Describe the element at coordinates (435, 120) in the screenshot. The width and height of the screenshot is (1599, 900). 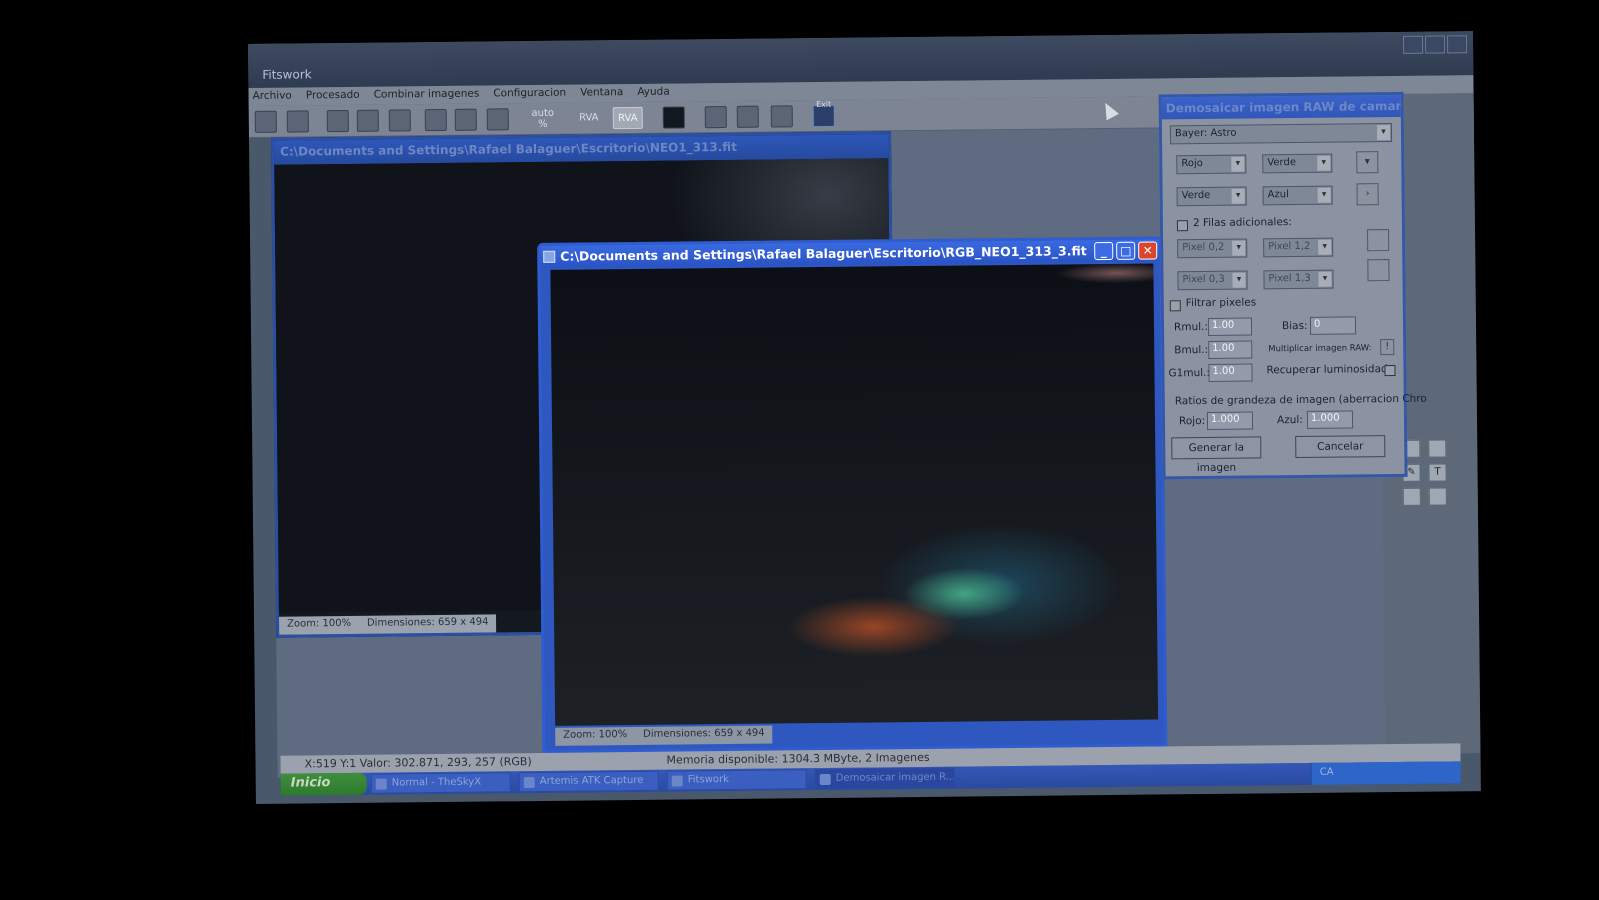
I see `window-icon` at that location.